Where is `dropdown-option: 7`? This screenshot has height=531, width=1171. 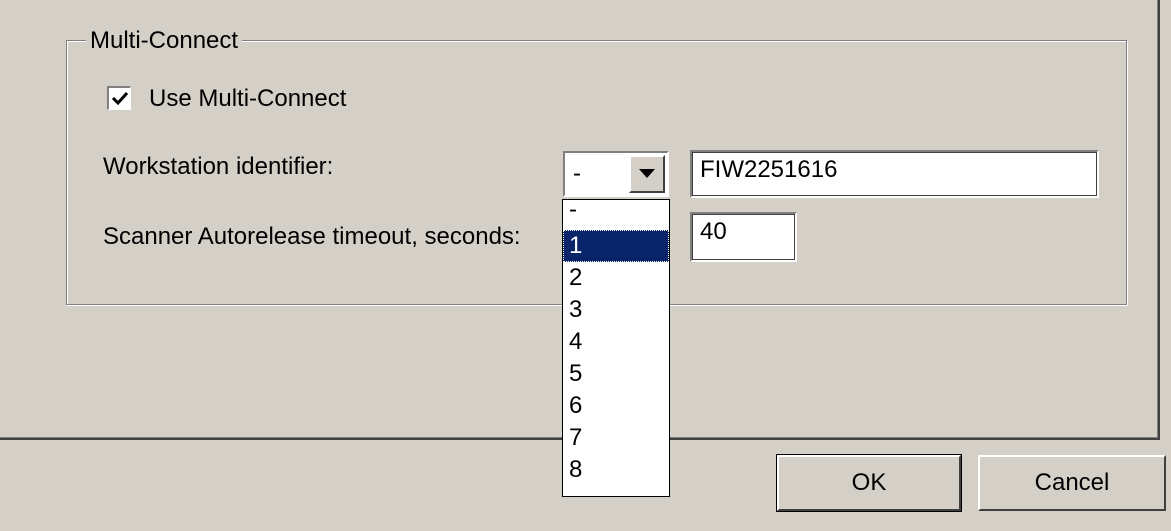 dropdown-option: 7 is located at coordinates (616, 438).